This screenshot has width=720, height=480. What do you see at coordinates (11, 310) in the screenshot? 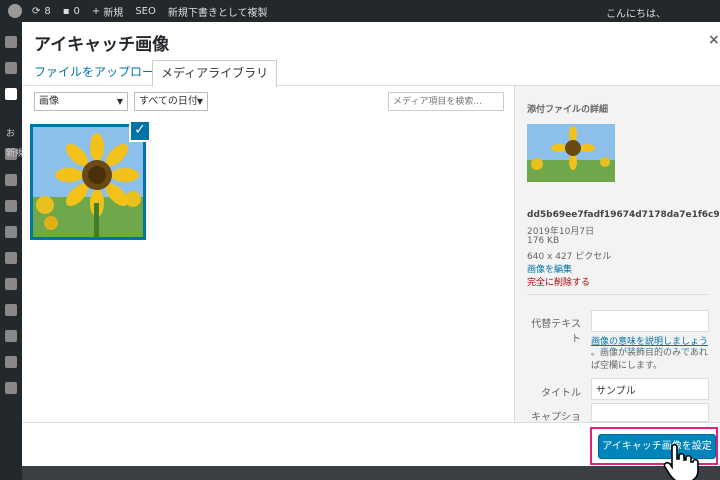
I see `users-icon` at bounding box center [11, 310].